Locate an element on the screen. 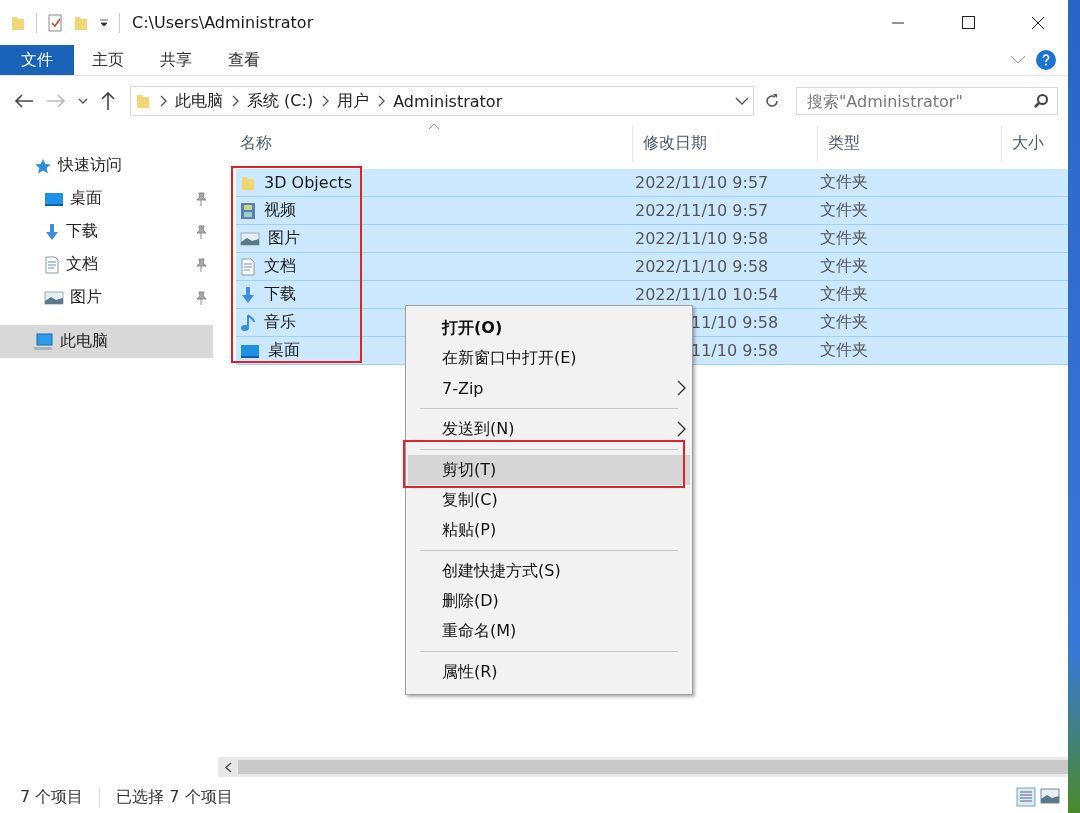 This screenshot has width=1080, height=813. nav-label: 桌面 is located at coordinates (86, 198).